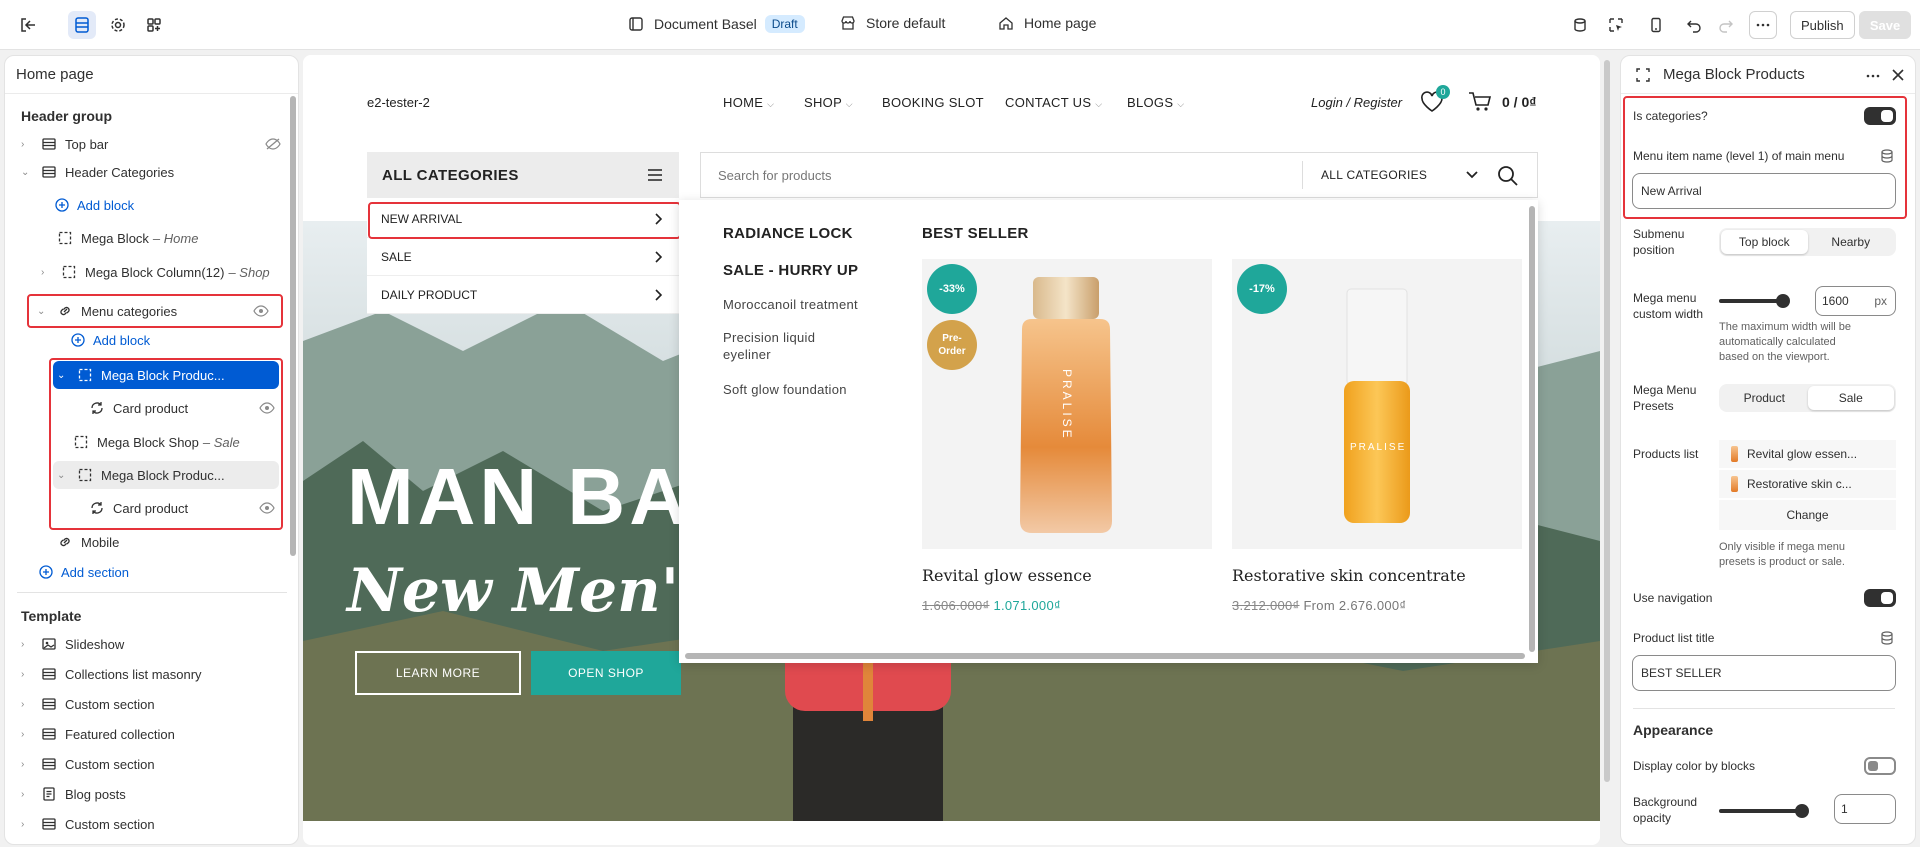 Image resolution: width=1920 pixels, height=847 pixels. Describe the element at coordinates (28, 25) in the screenshot. I see `exit-icon` at that location.